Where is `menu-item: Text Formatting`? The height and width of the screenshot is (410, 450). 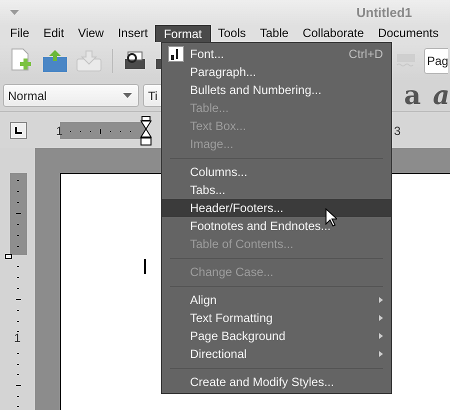 menu-item: Text Formatting is located at coordinates (276, 318).